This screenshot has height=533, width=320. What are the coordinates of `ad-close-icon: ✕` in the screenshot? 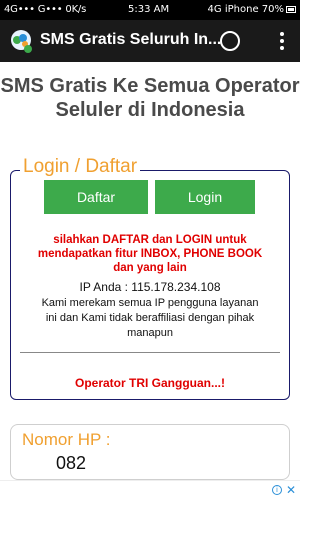 It's located at (291, 490).